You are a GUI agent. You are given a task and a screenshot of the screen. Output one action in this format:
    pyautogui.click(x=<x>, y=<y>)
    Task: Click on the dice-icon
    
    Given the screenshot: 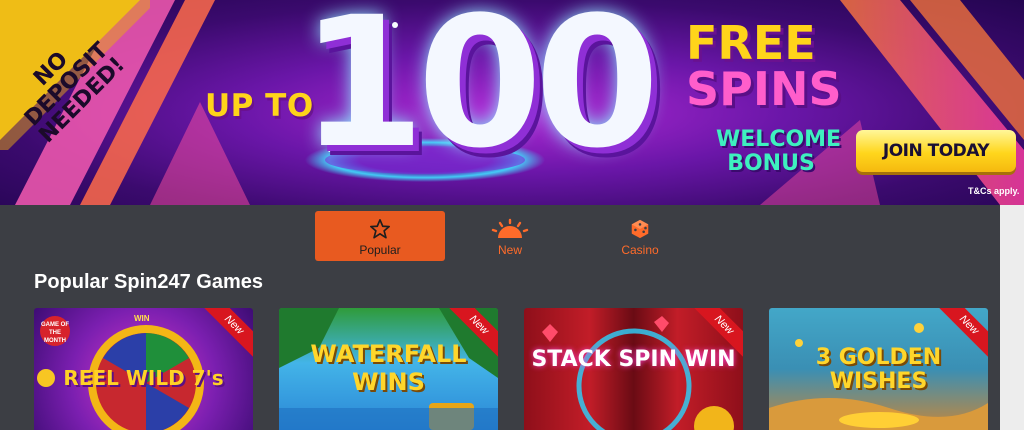 What is the action you would take?
    pyautogui.click(x=640, y=229)
    